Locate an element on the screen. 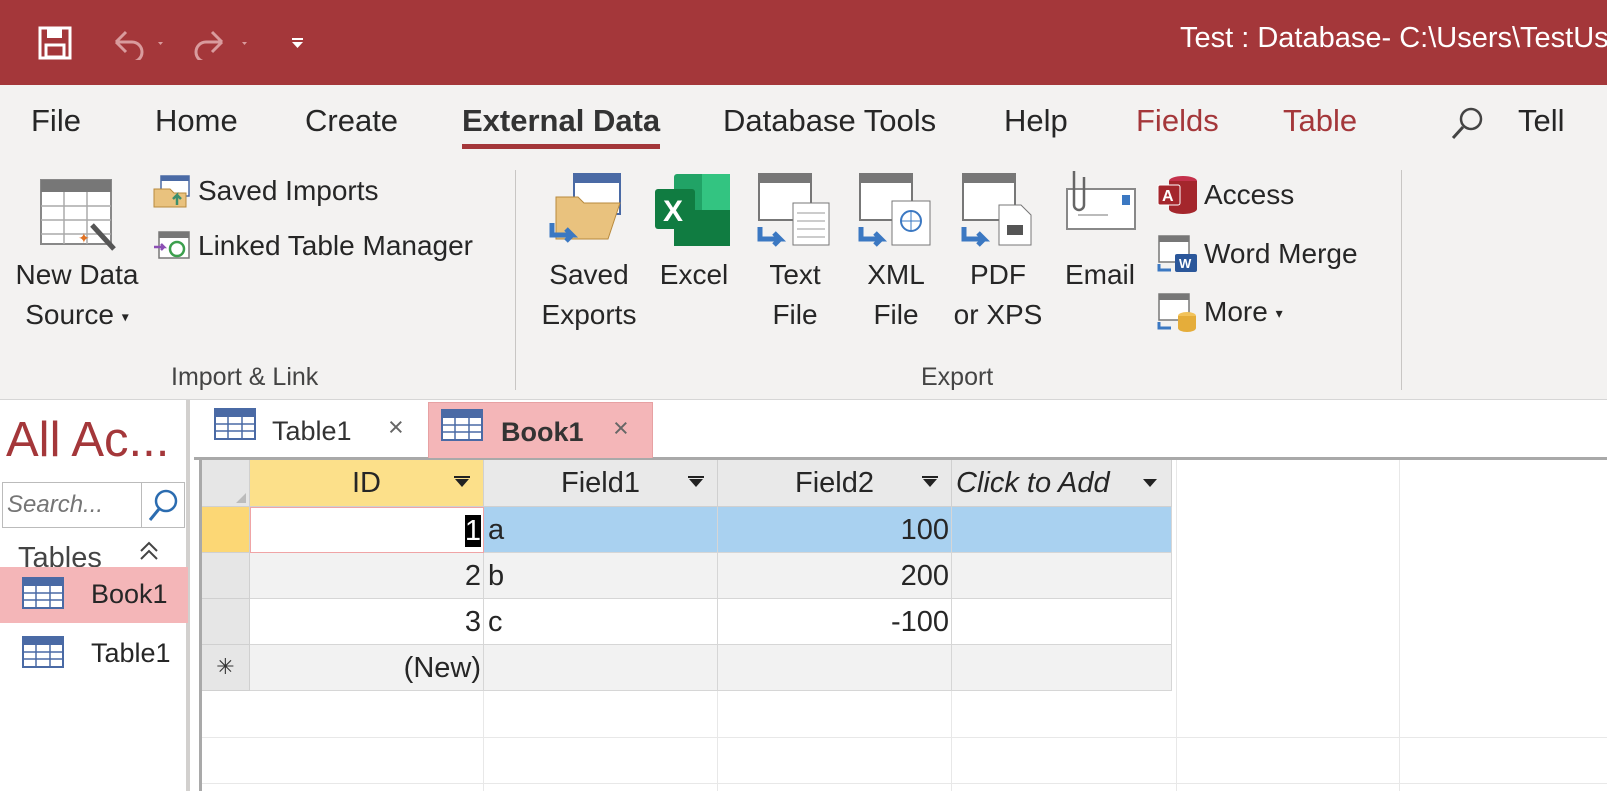  word-merge-button: Word Merge is located at coordinates (1281, 254).